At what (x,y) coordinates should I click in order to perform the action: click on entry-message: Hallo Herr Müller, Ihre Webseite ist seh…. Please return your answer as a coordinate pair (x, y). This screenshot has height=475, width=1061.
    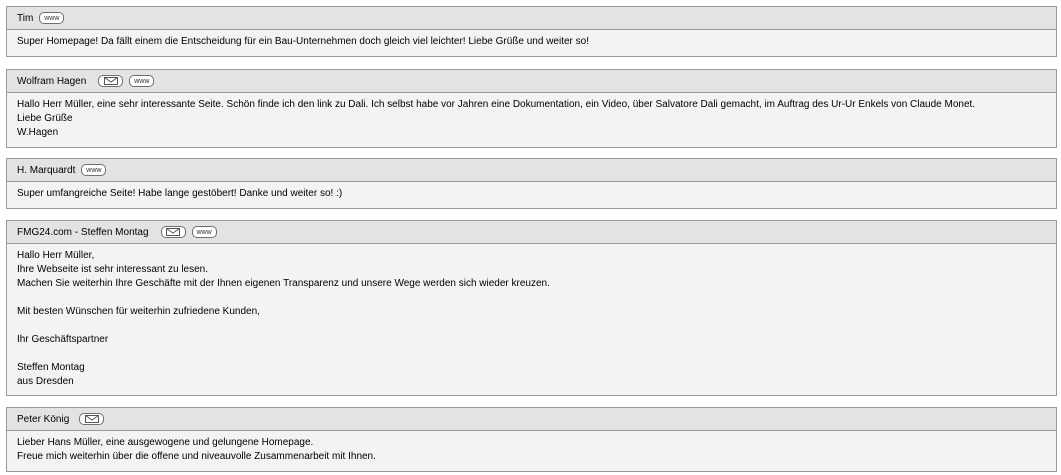
    Looking at the image, I should click on (283, 318).